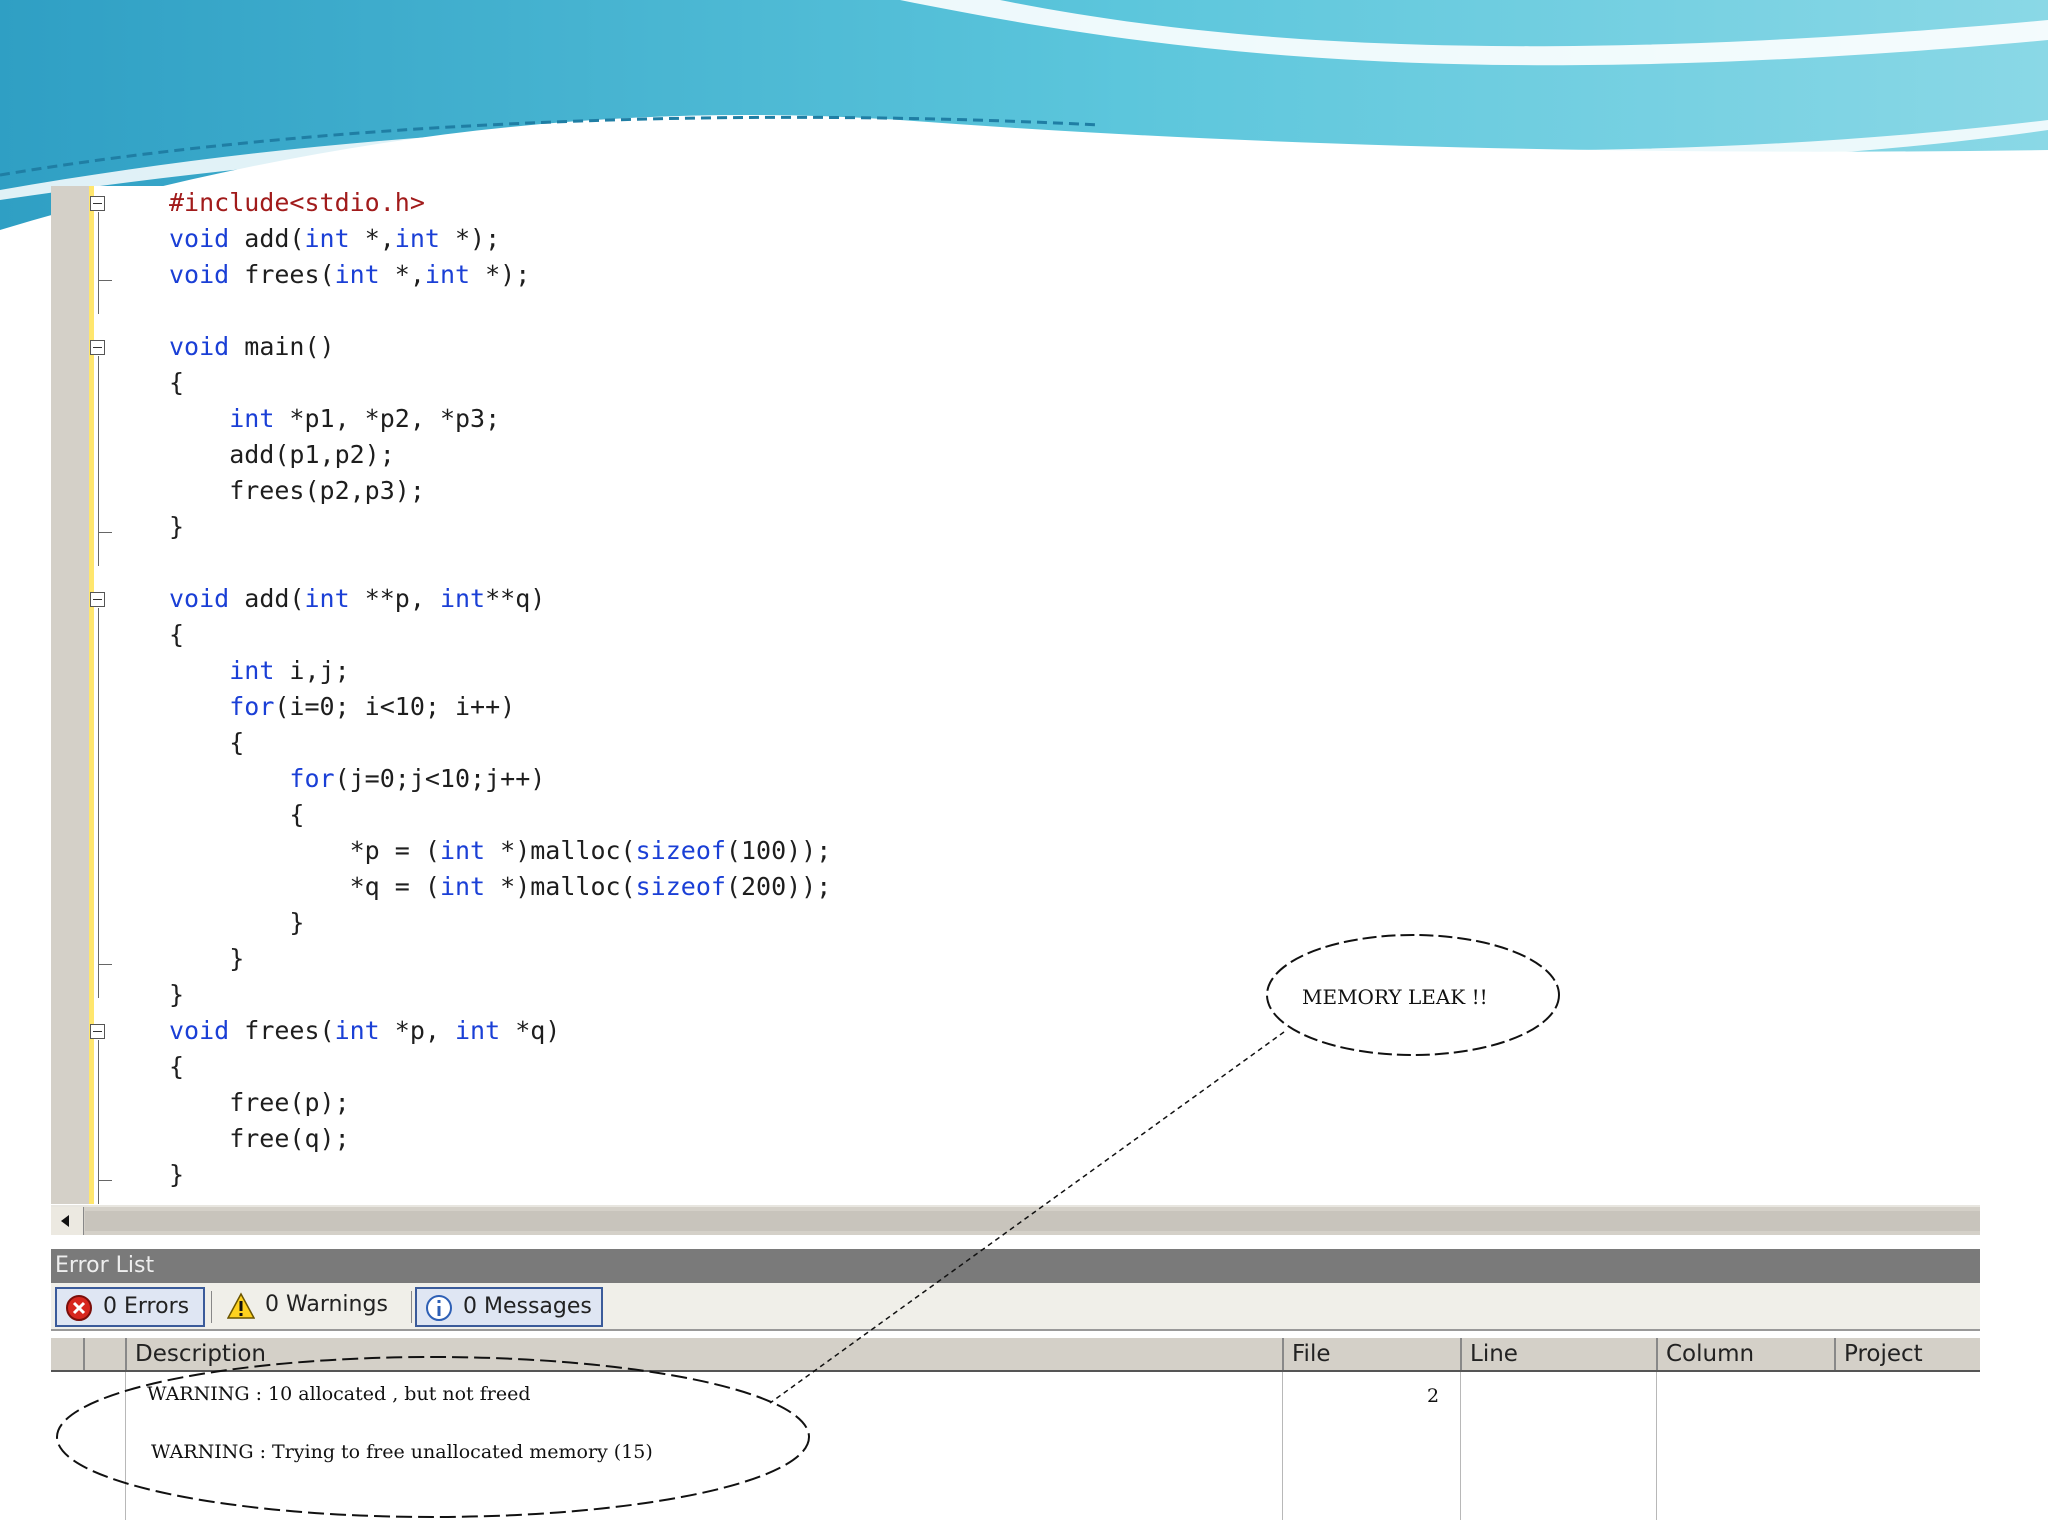 Image resolution: width=2048 pixels, height=1536 pixels. What do you see at coordinates (338, 1394) in the screenshot?
I see `warning-row-description: WARNING : 10 allocated , but not freed` at bounding box center [338, 1394].